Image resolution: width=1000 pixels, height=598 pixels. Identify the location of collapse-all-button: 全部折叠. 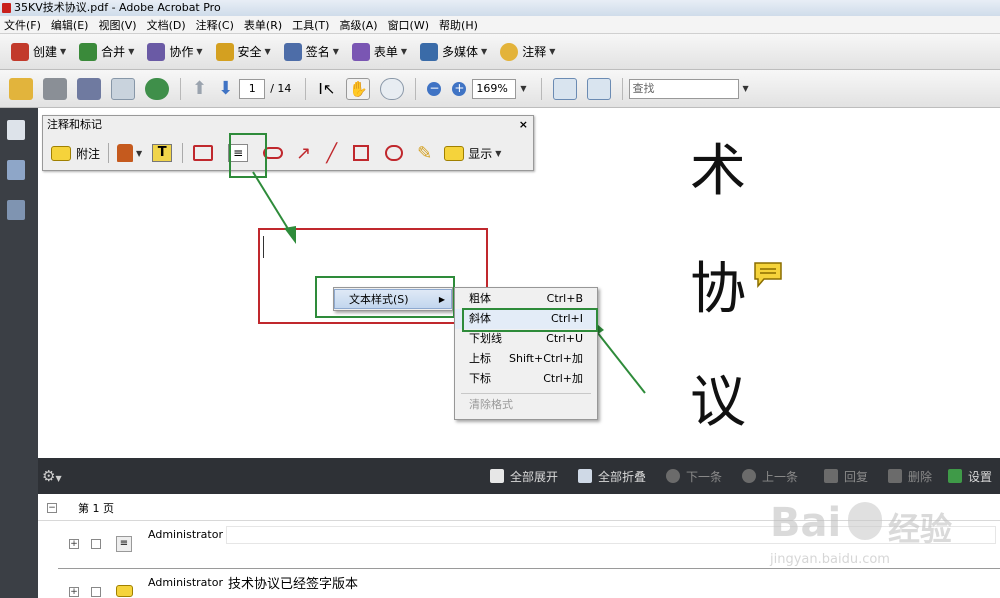
(612, 476).